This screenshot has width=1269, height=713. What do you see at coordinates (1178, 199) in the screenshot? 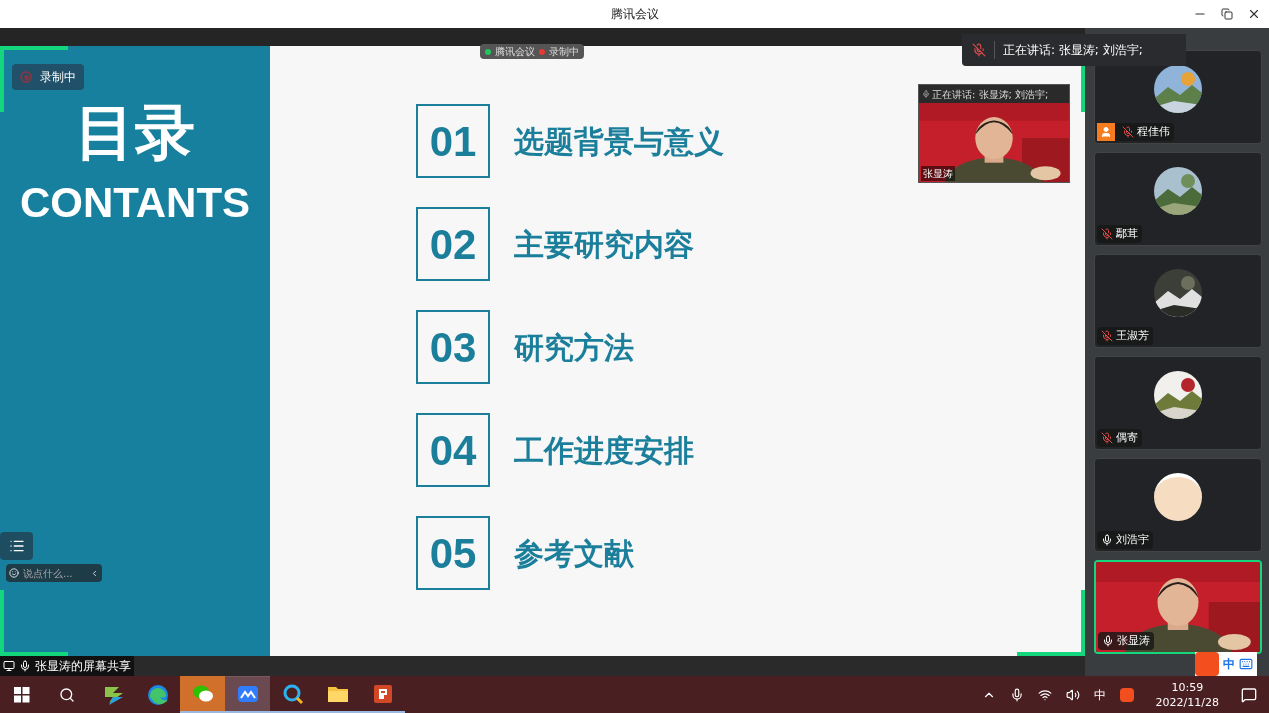
I see `participant-tile: 鄢茸` at bounding box center [1178, 199].